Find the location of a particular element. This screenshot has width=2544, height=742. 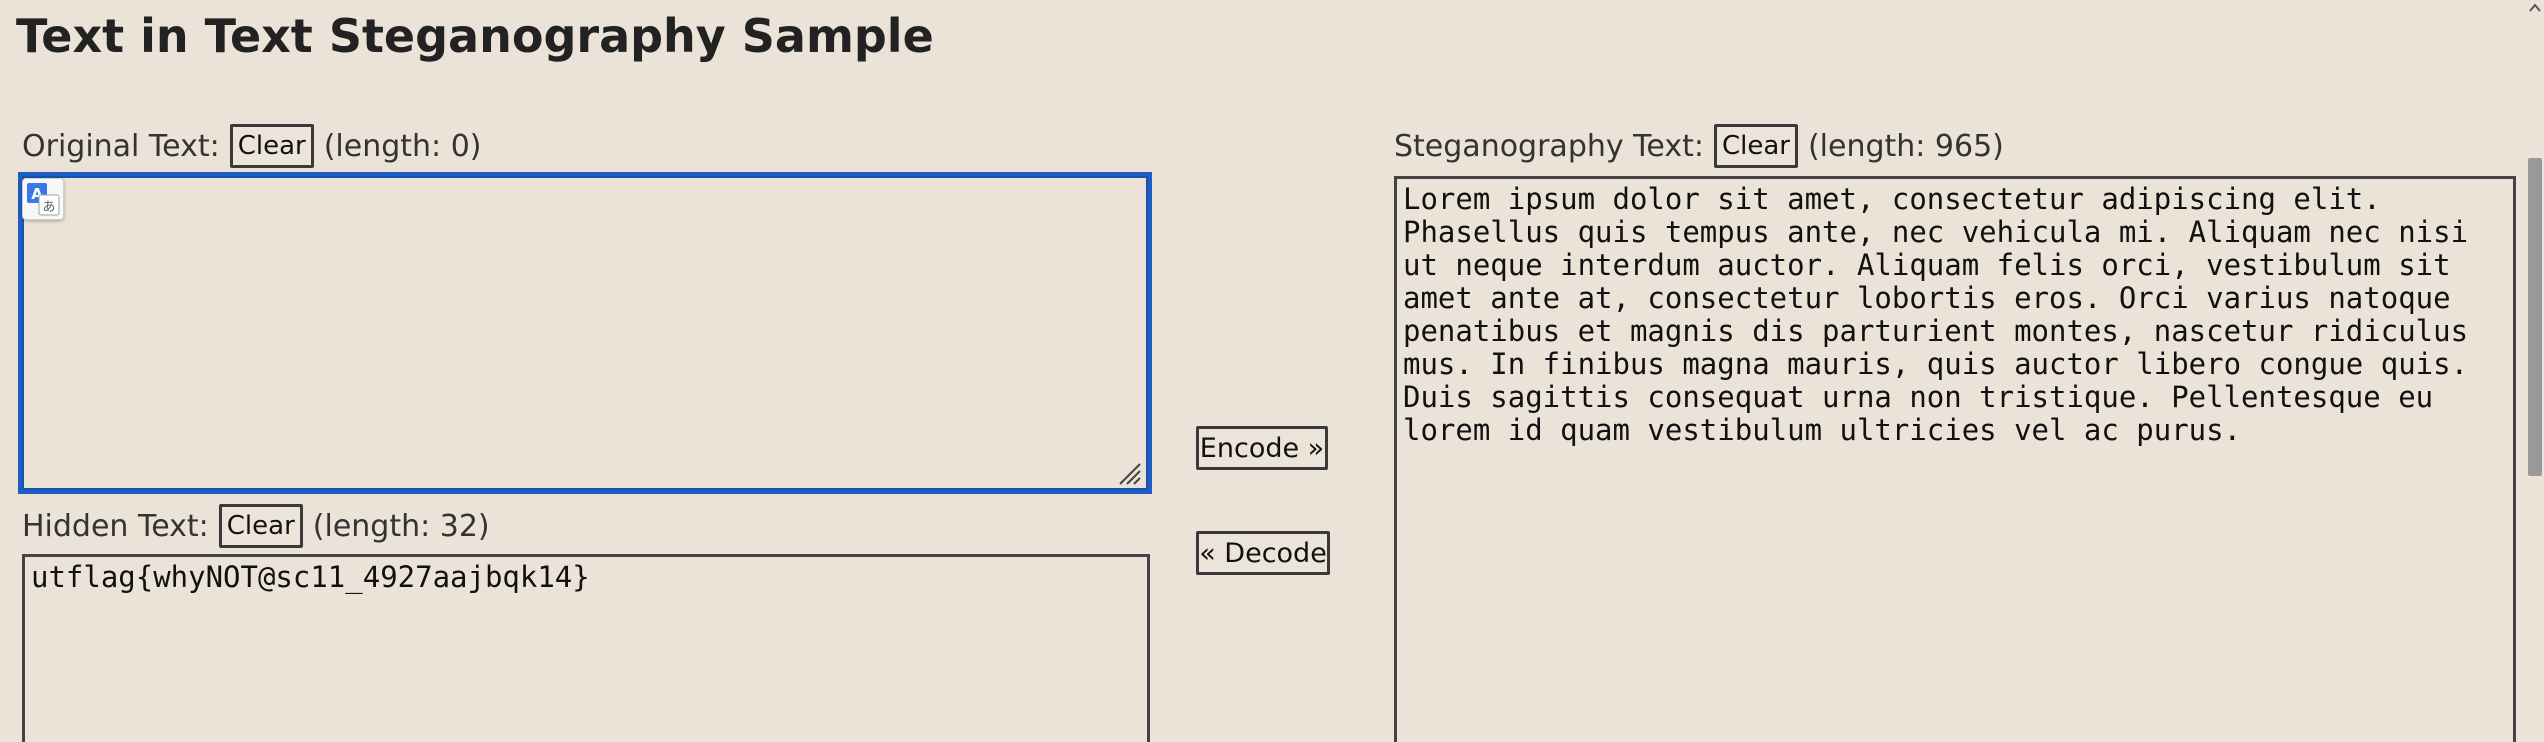

original-length: (length: 0) is located at coordinates (402, 146).